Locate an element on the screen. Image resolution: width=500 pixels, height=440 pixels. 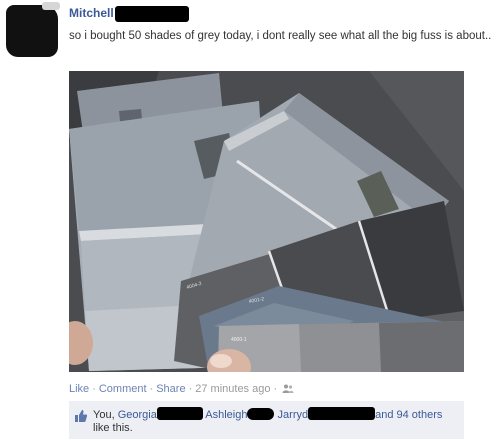
likes-line-2: like this. is located at coordinates (113, 428).